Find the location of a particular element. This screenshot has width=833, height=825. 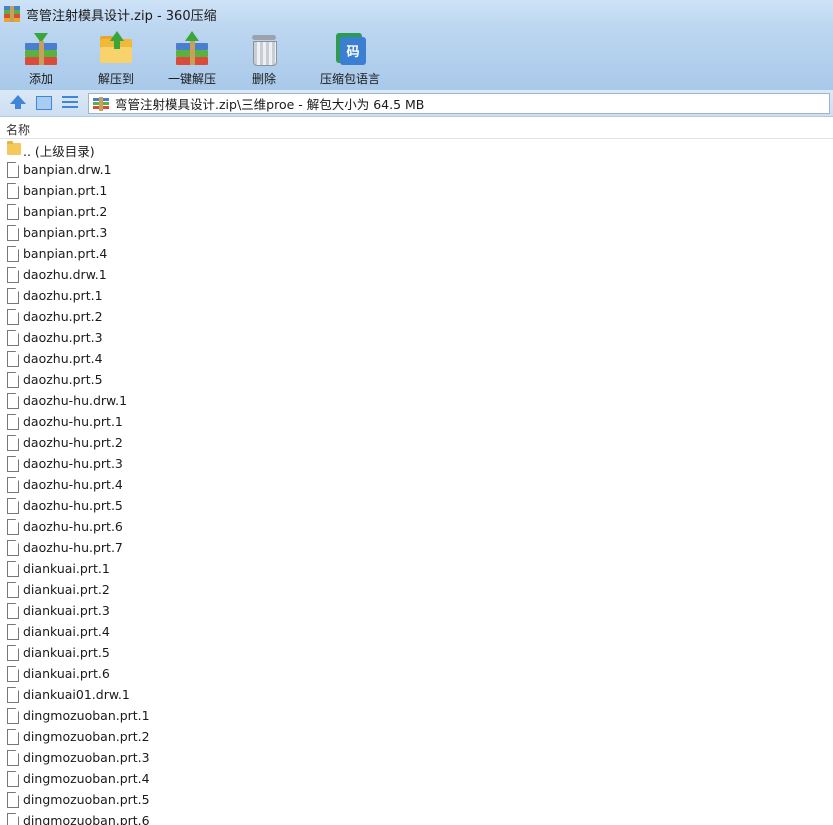

file-name: dingmozuoban.prt.1 is located at coordinates (86, 715).